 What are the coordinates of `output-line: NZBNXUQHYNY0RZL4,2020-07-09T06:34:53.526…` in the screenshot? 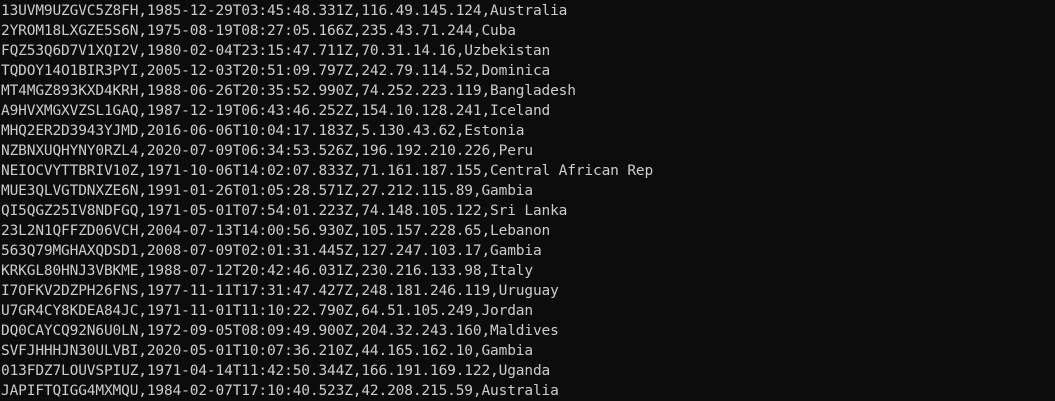 It's located at (267, 151).